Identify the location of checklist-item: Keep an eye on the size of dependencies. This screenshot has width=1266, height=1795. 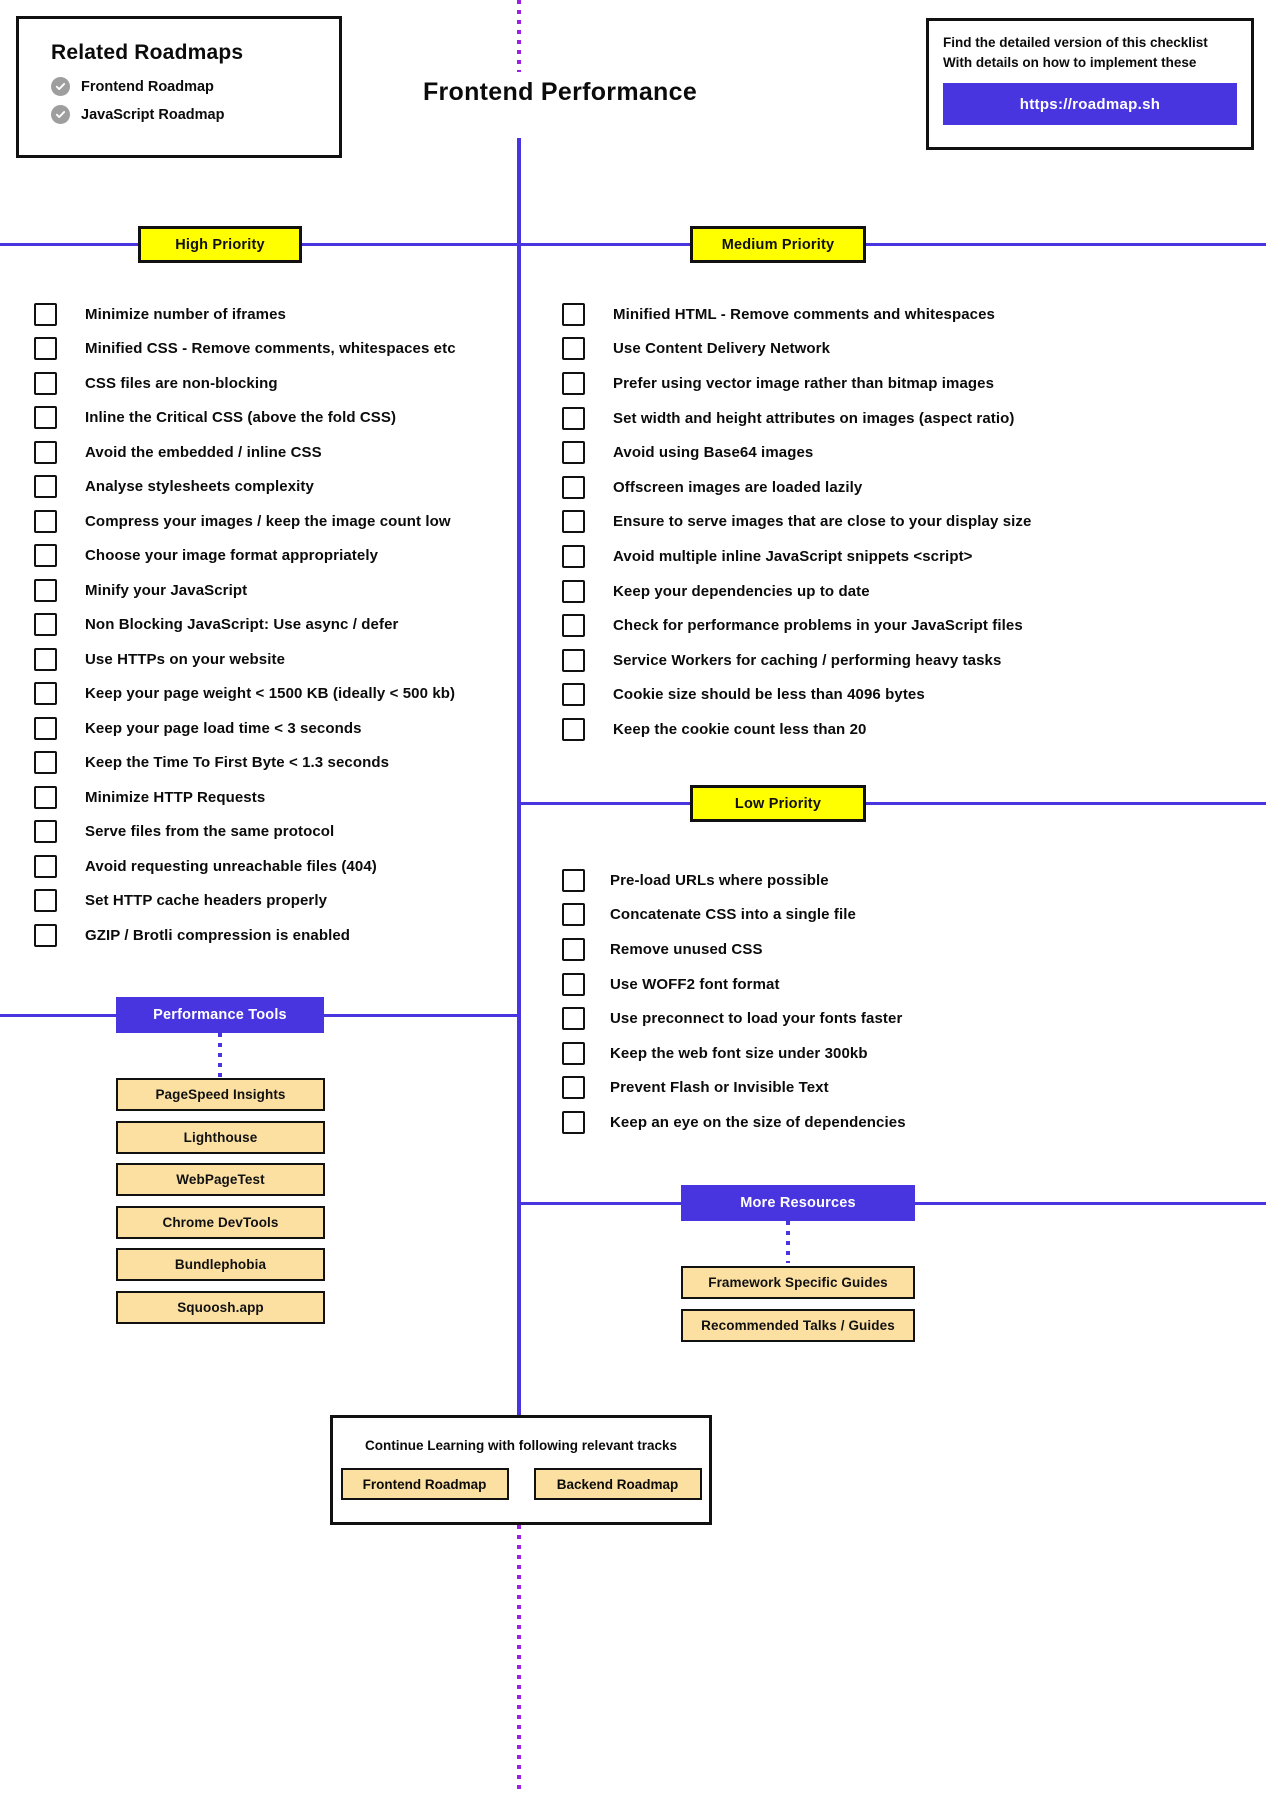
(797, 1122).